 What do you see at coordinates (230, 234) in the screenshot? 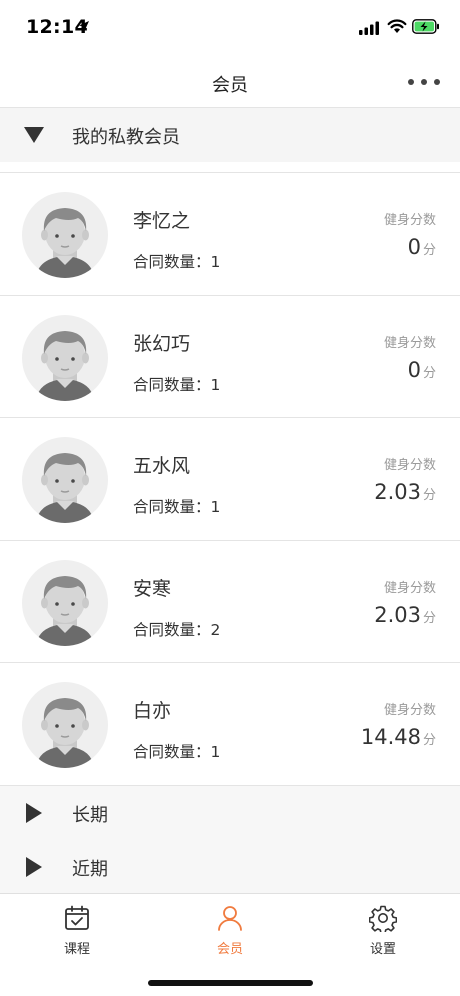
I see `member-row: 李忆之 合同数量：1 健身分数 0分` at bounding box center [230, 234].